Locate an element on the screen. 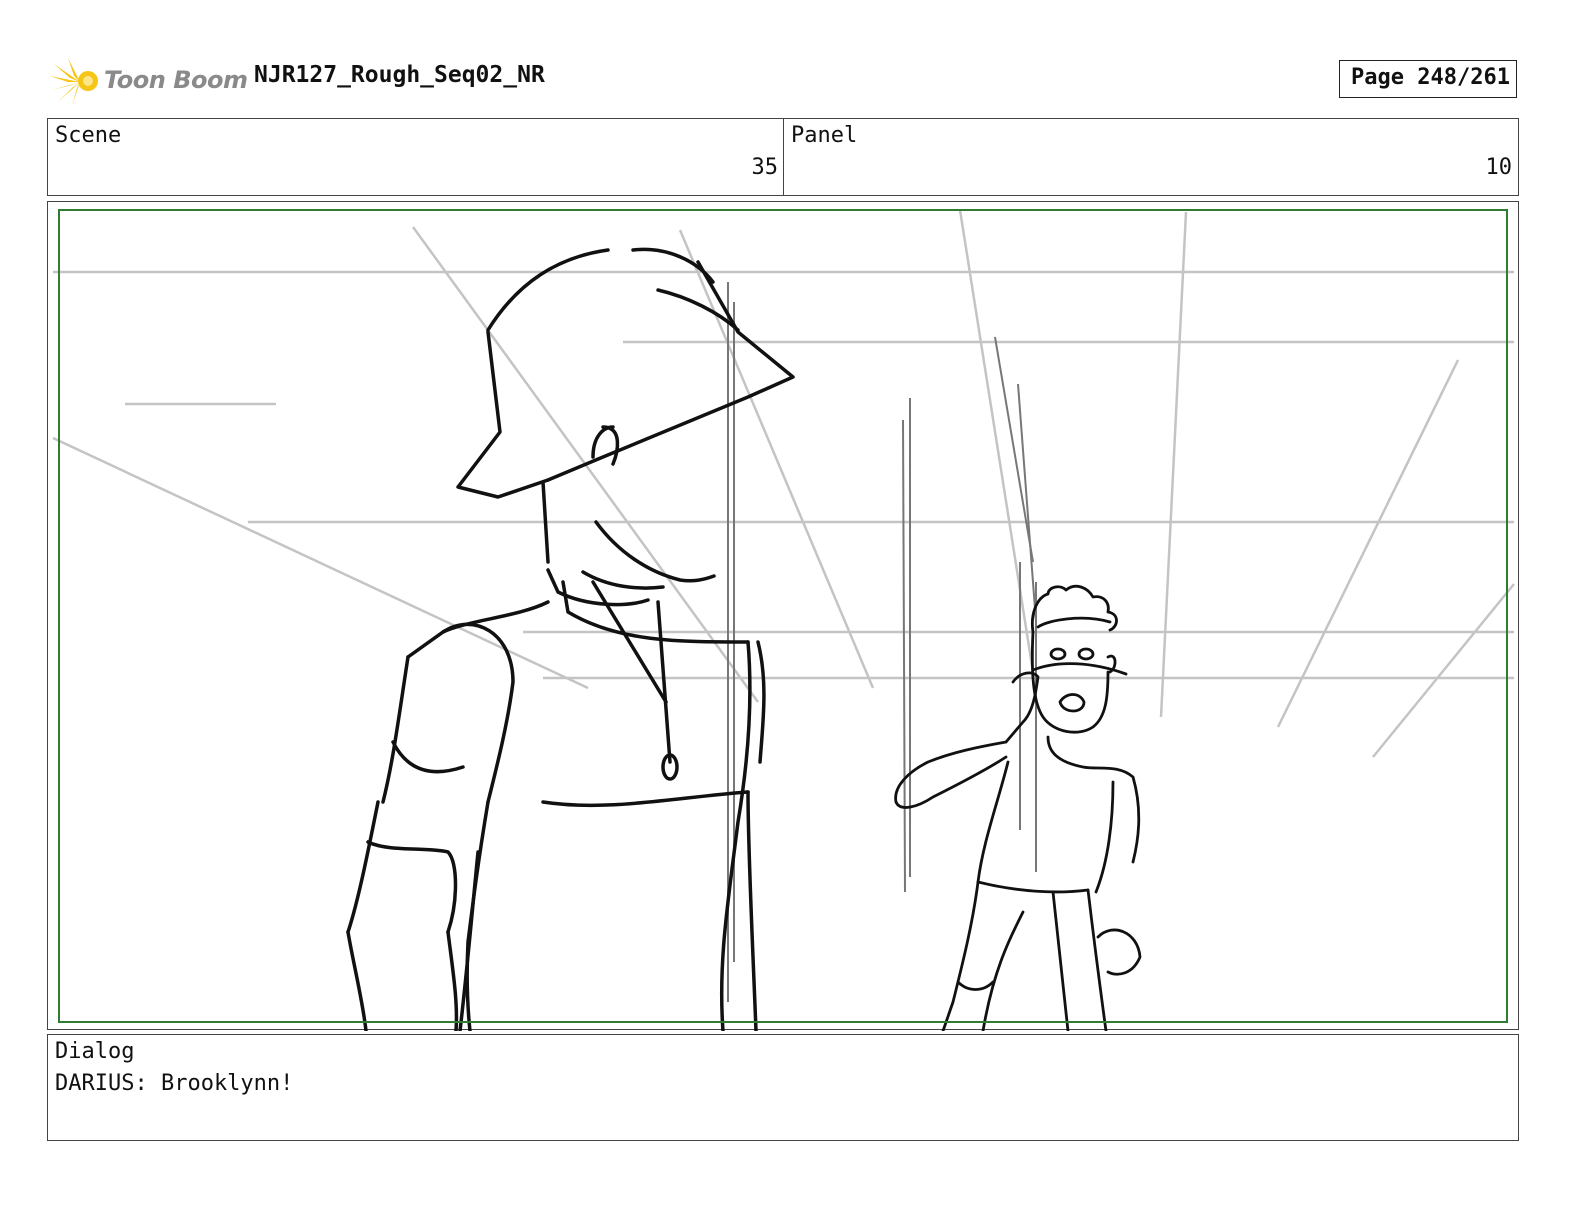  dialog-label: Dialog is located at coordinates (95, 1051).